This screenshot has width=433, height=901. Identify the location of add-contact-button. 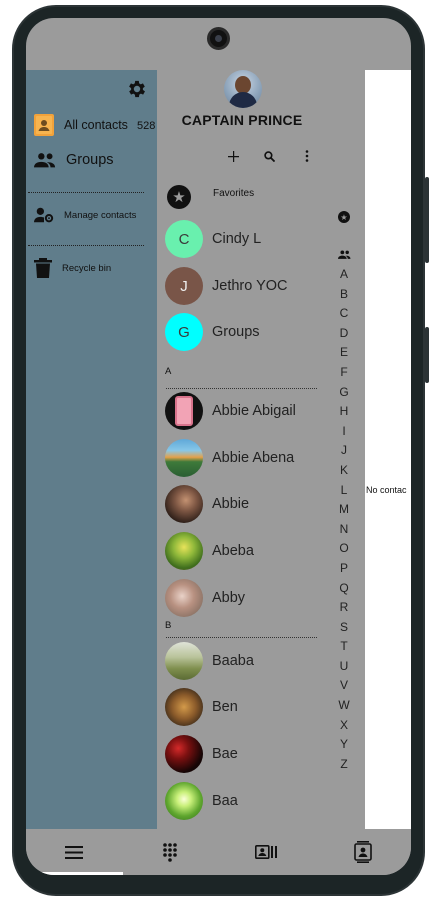
(233, 156).